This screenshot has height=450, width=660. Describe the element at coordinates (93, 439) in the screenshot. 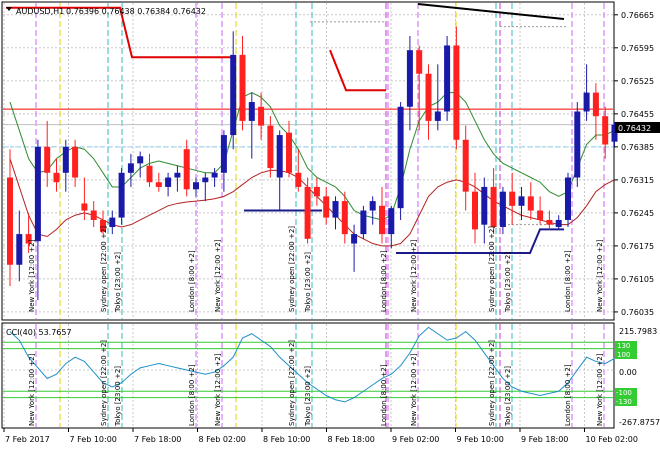

I see `time-tick-label: 7 Feb 10:00` at that location.